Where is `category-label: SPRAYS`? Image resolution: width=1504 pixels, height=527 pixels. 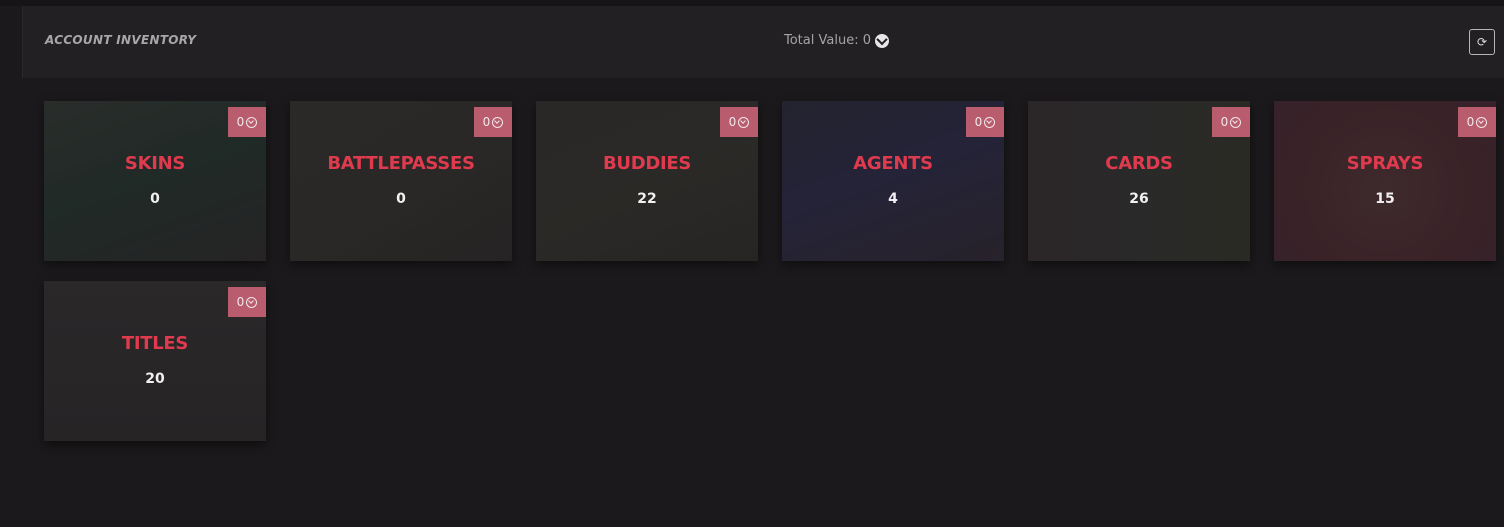 category-label: SPRAYS is located at coordinates (1385, 163).